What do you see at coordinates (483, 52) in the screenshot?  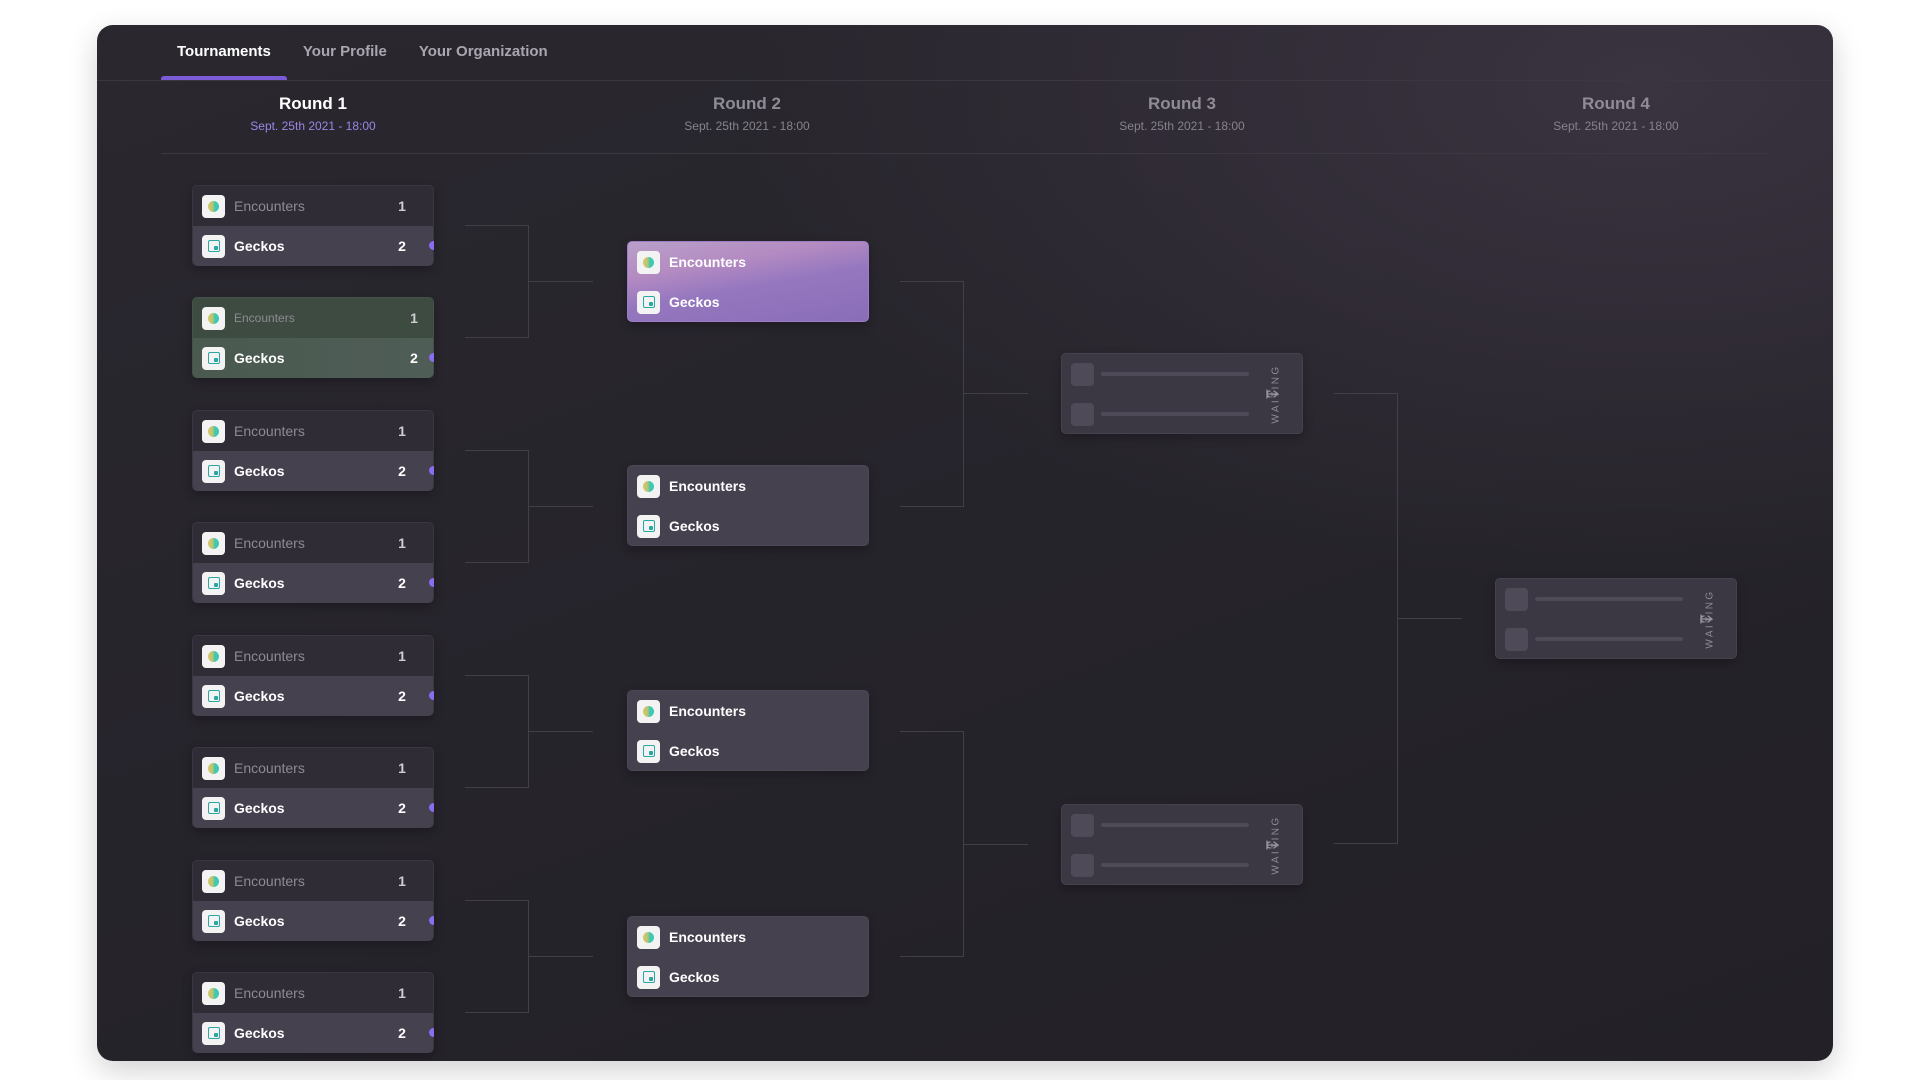 I see `tab-your-organization: Your Organization` at bounding box center [483, 52].